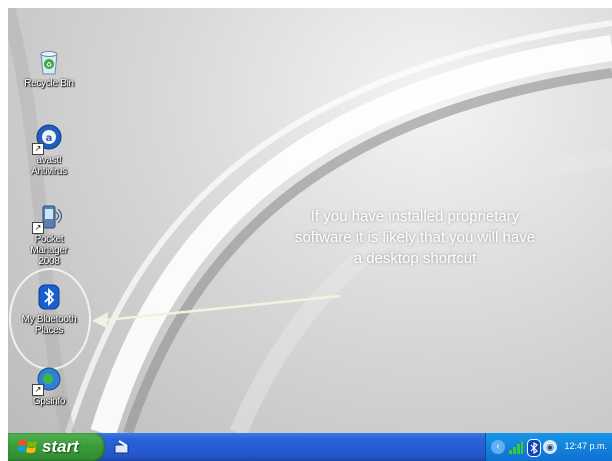  What do you see at coordinates (498, 447) in the screenshot?
I see `back-arrow-icon: ‹` at bounding box center [498, 447].